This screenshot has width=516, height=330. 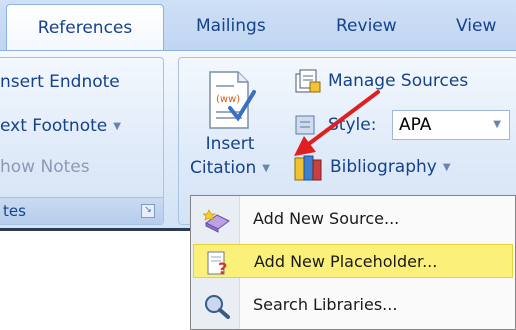 What do you see at coordinates (217, 263) in the screenshot?
I see `placeholder-icon: ?` at bounding box center [217, 263].